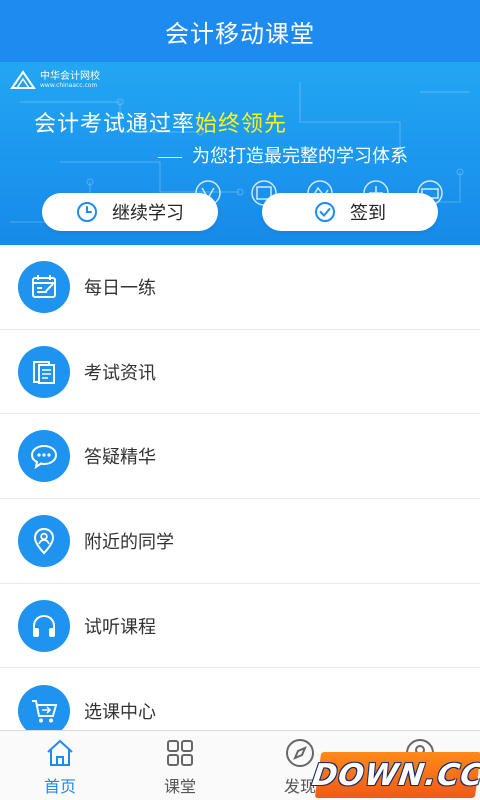 The height and width of the screenshot is (800, 480). What do you see at coordinates (129, 542) in the screenshot?
I see `menu-item-label: 附近的同学` at bounding box center [129, 542].